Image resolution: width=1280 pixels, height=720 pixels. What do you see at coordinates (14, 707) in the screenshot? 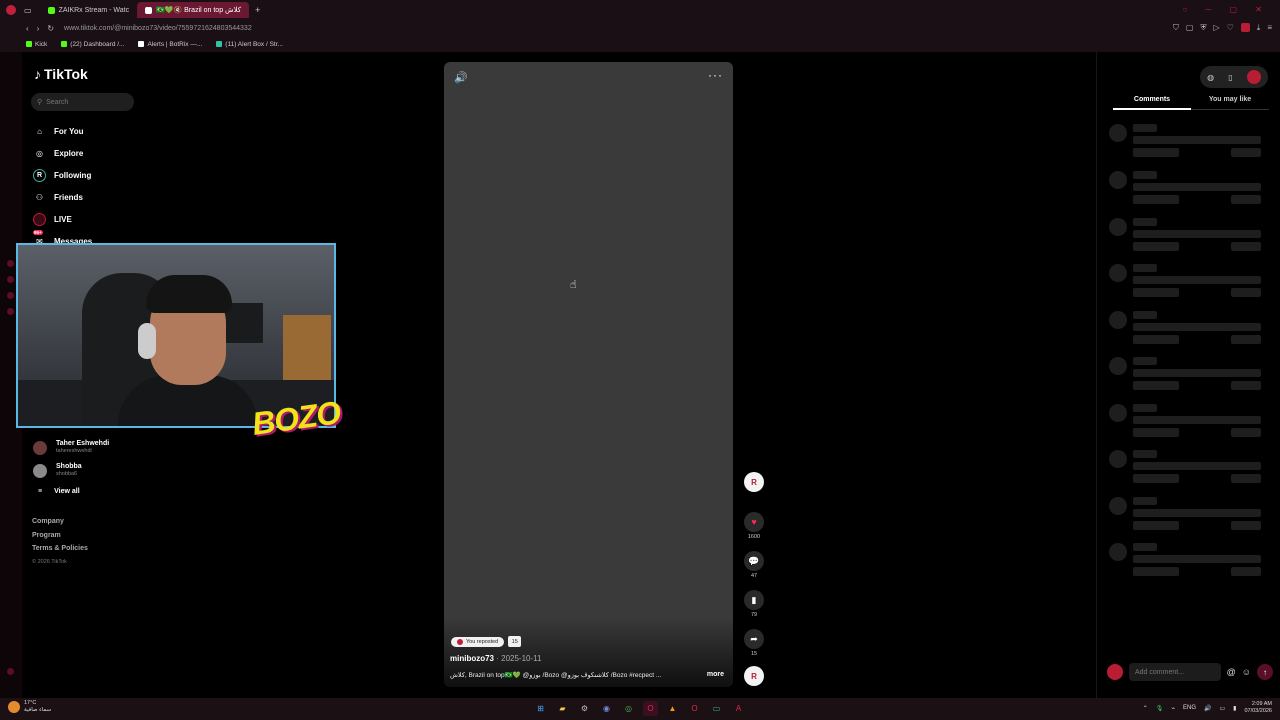
I see `weather-icon` at bounding box center [14, 707].